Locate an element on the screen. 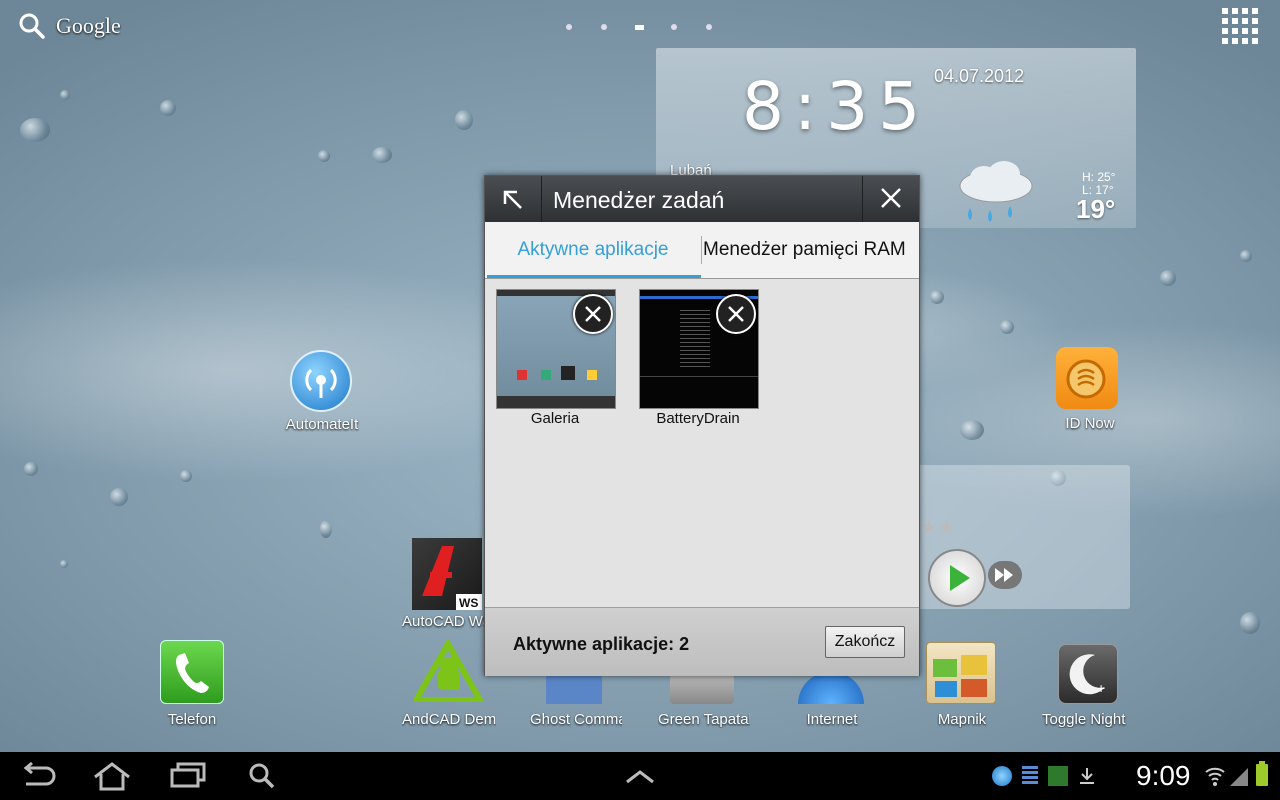  home-icon is located at coordinates (112, 776).